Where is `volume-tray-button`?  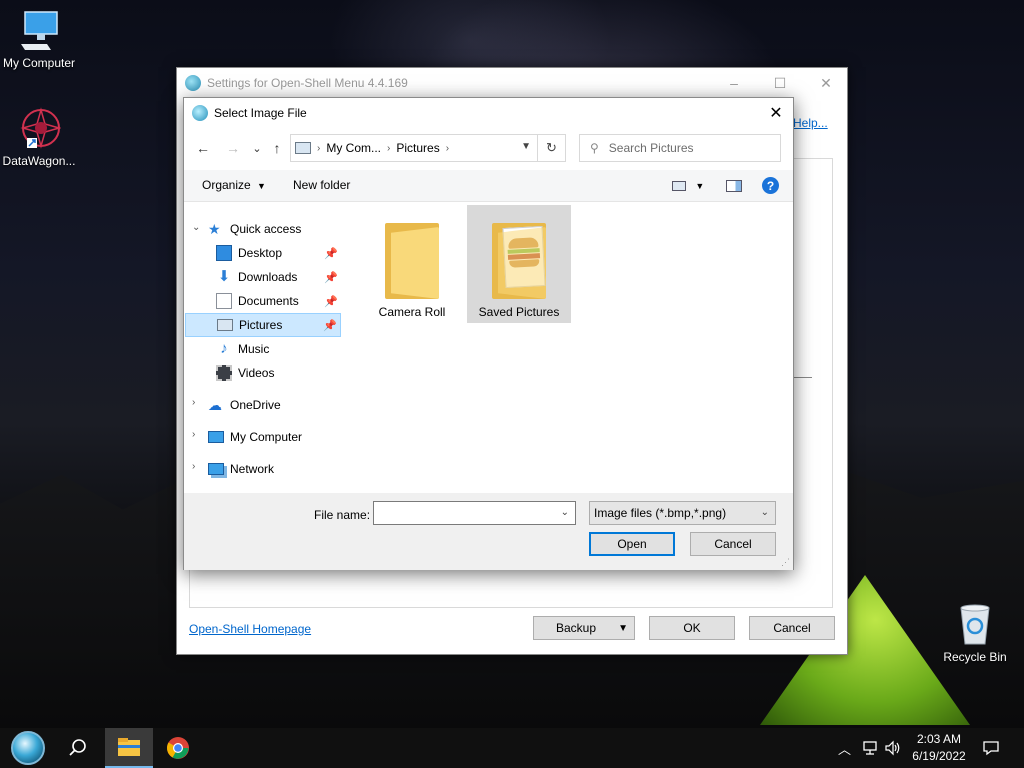
volume-tray-button is located at coordinates (893, 748).